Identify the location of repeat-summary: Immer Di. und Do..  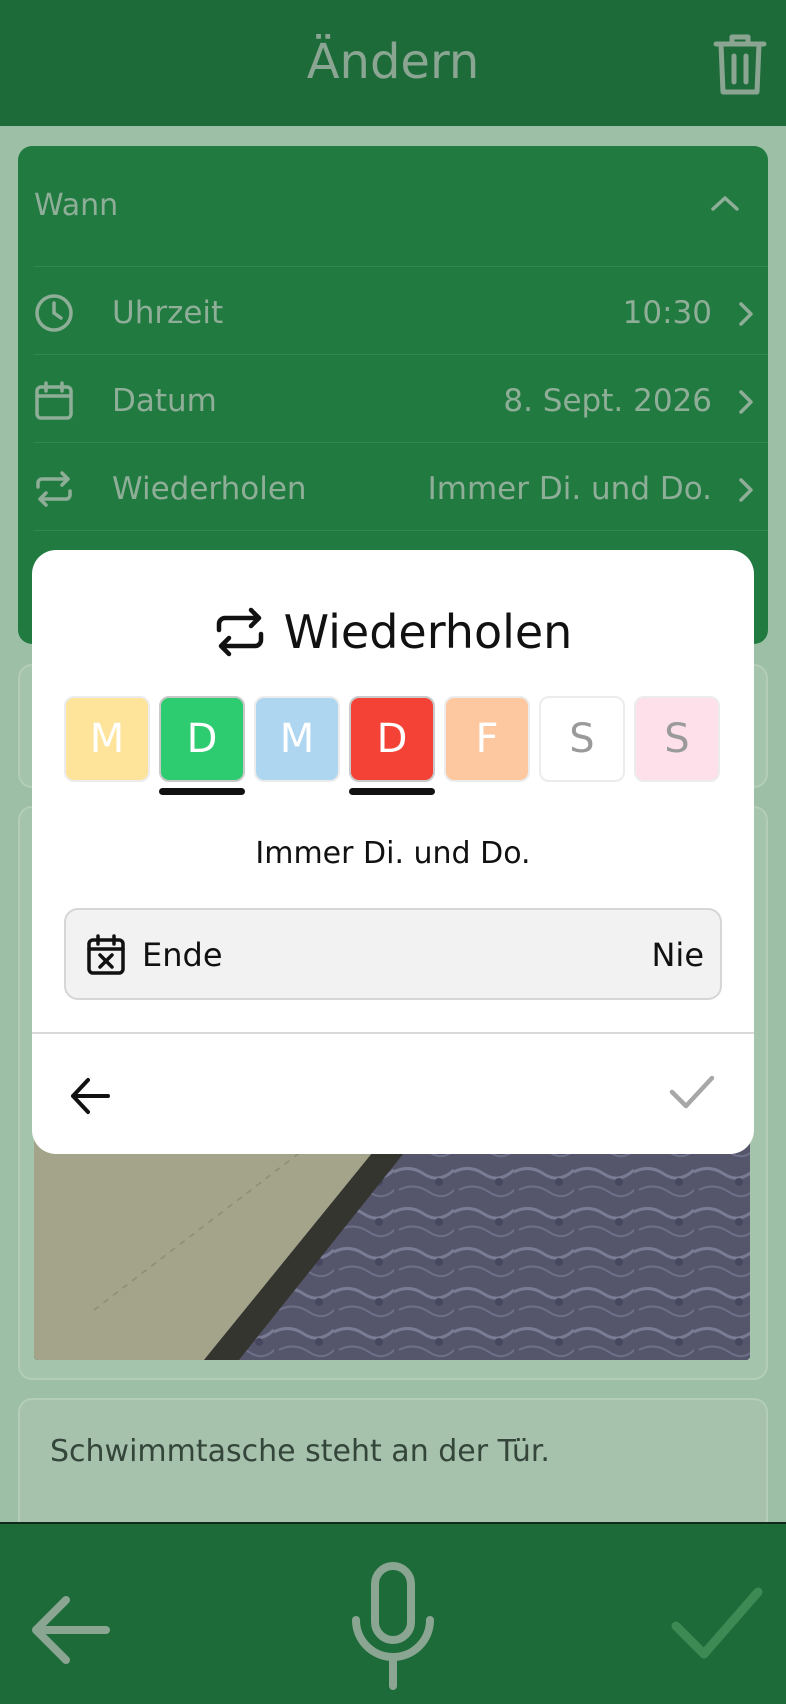
(393, 853).